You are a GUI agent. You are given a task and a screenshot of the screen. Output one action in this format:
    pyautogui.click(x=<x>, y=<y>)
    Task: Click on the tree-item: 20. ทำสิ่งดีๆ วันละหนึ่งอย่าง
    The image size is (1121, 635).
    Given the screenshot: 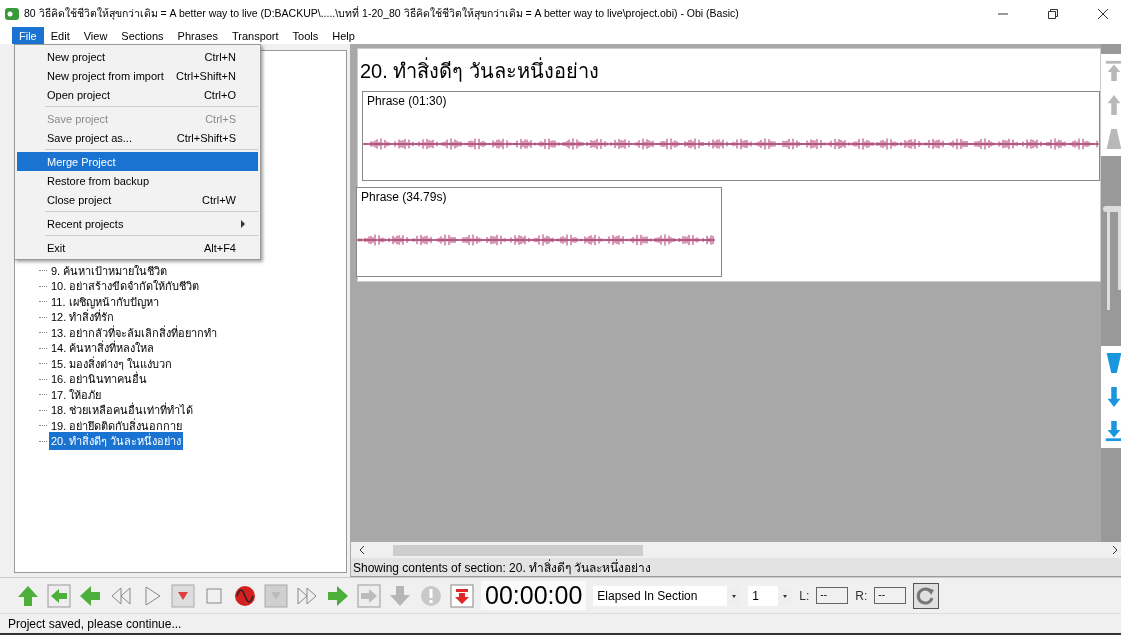 What is the action you would take?
    pyautogui.click(x=116, y=441)
    